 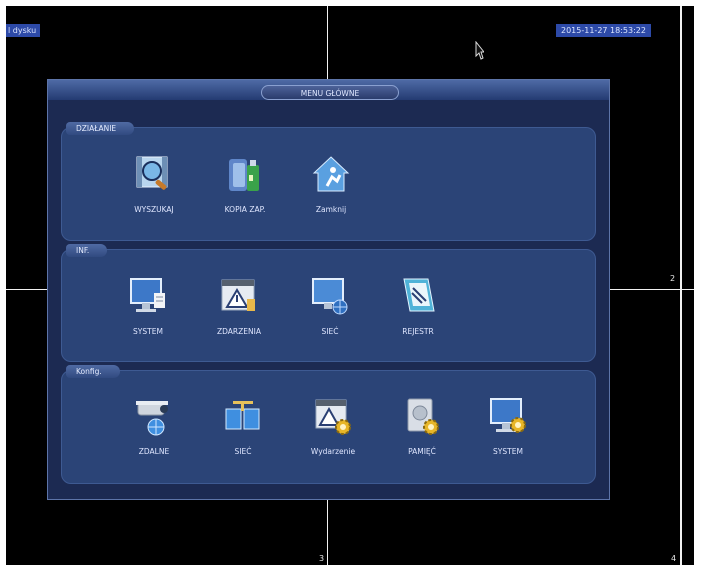 What do you see at coordinates (87, 250) in the screenshot?
I see `section-label-info: INF.` at bounding box center [87, 250].